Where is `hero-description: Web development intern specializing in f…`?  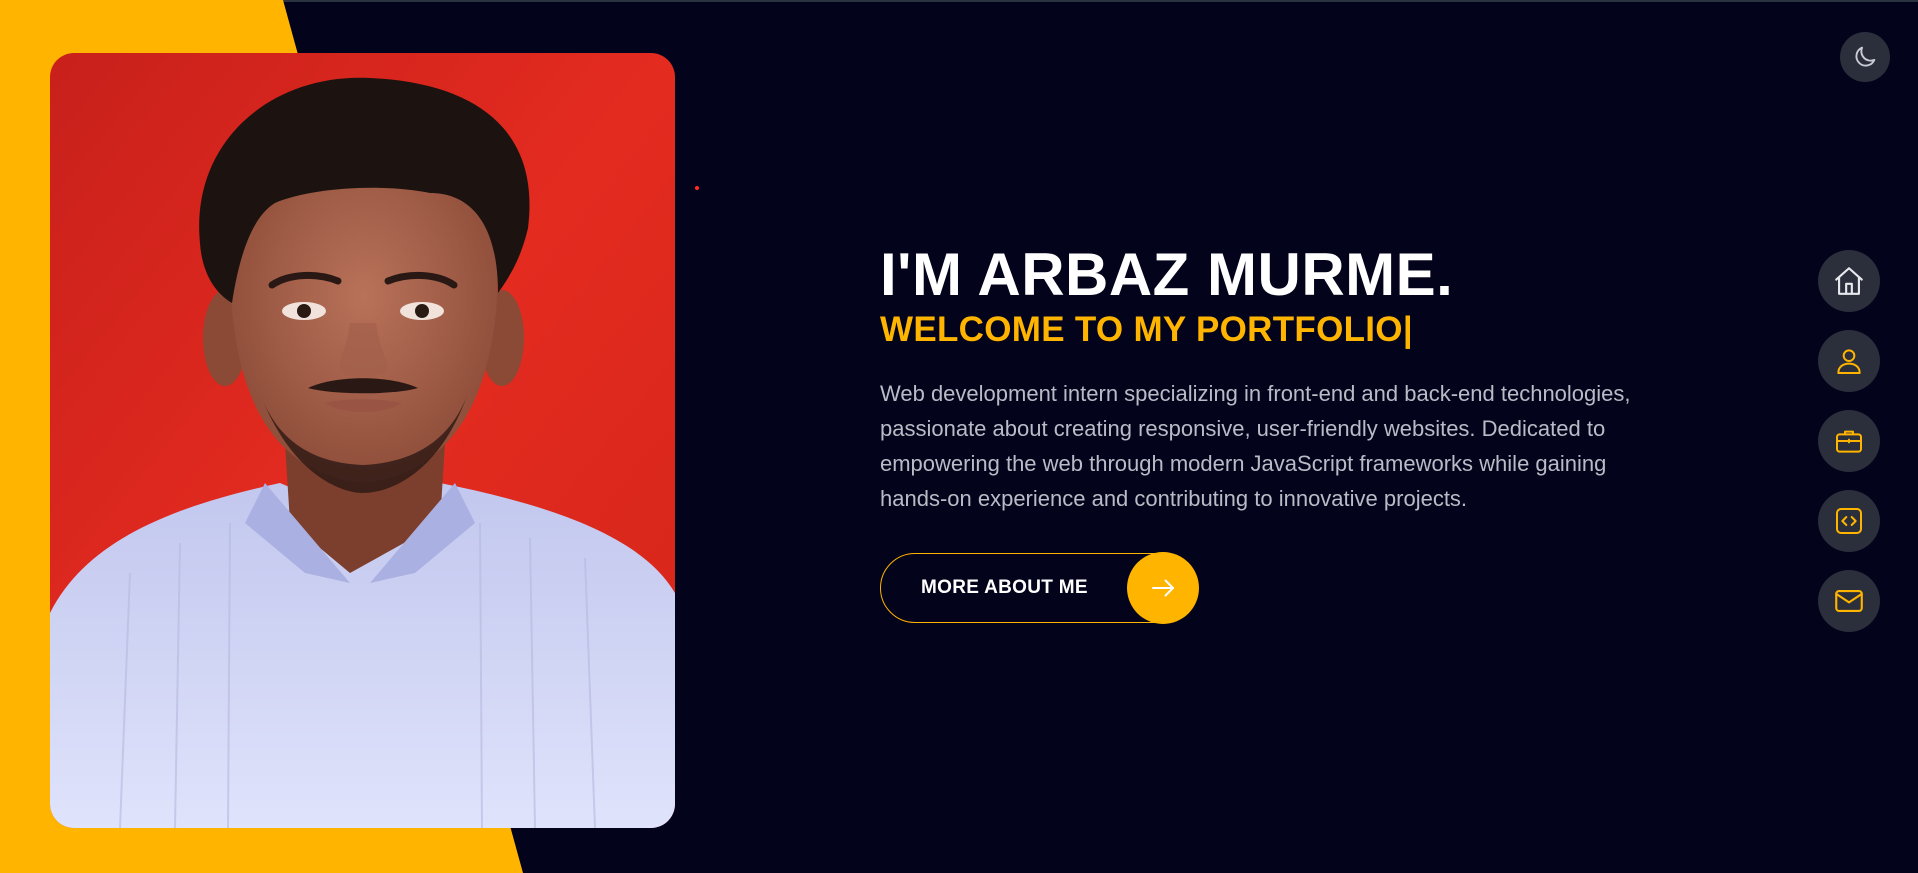 hero-description: Web development intern specializing in f… is located at coordinates (1255, 446).